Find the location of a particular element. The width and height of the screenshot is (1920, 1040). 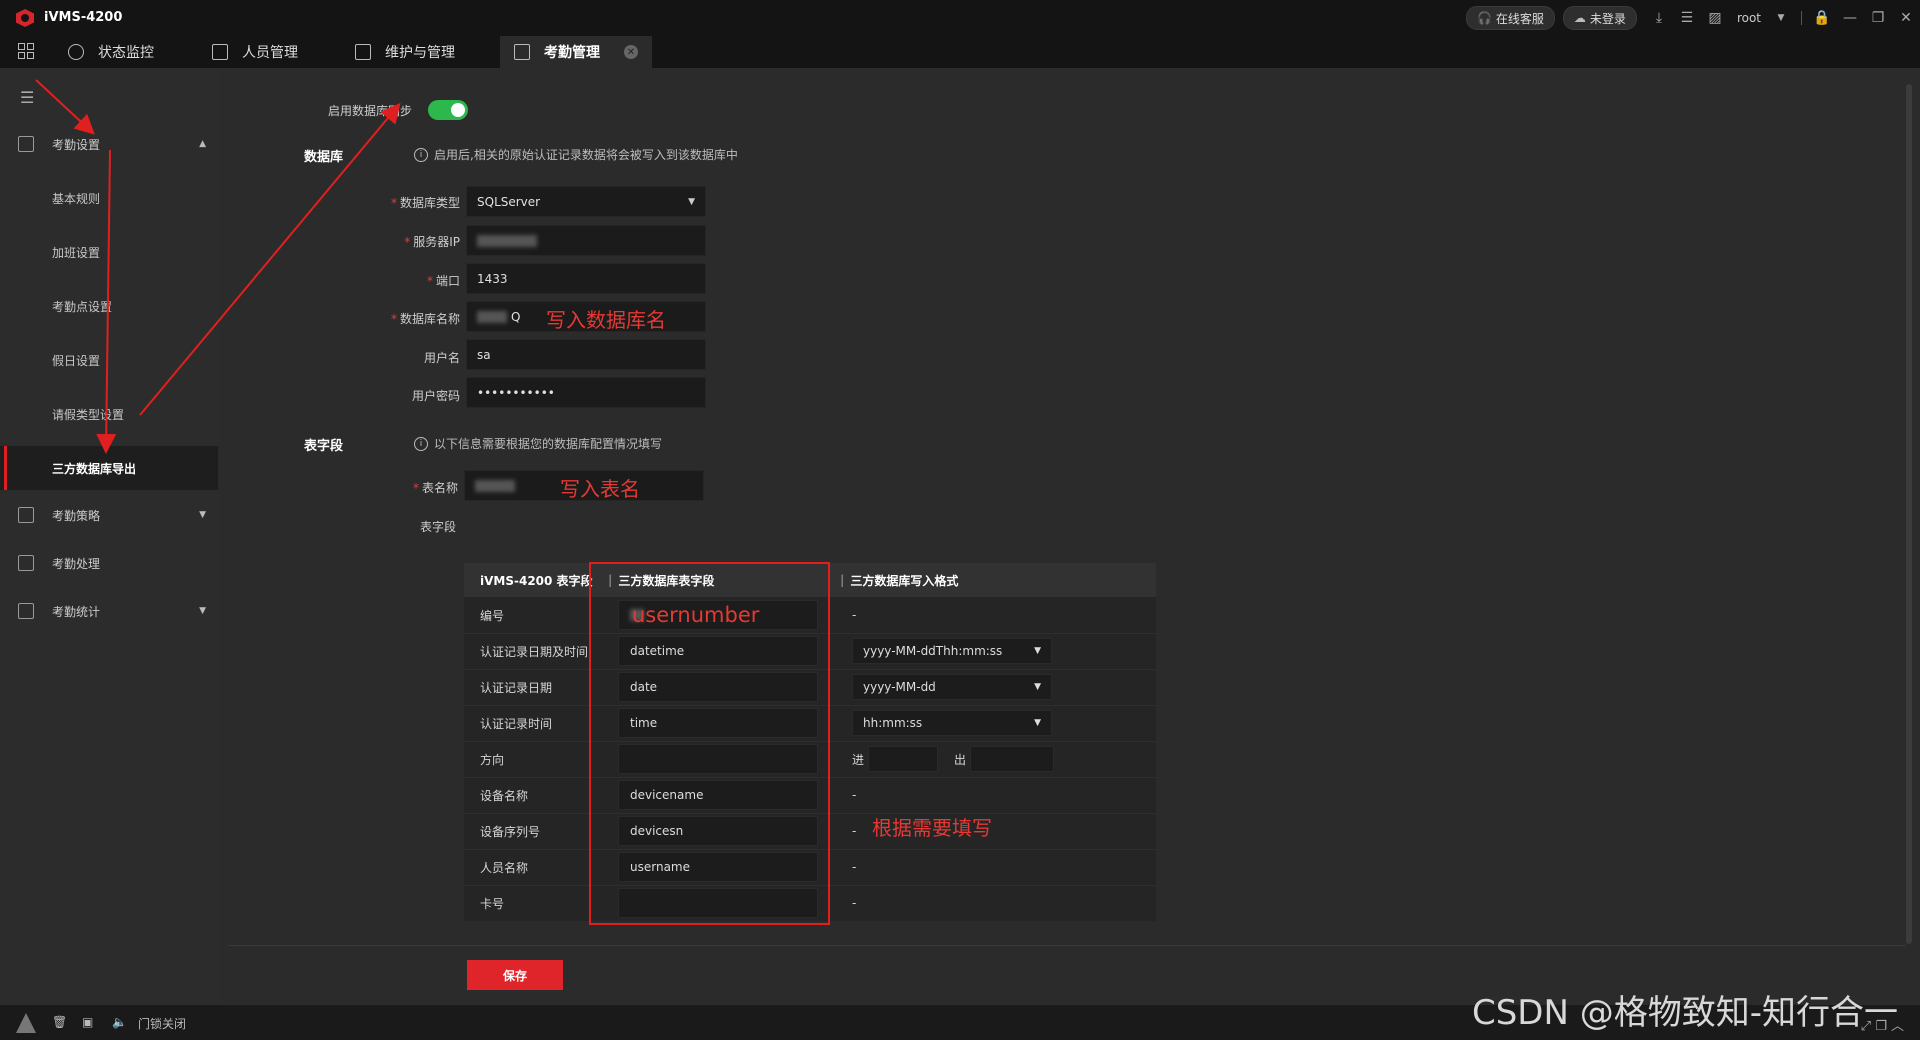

header-write-format: | 三方数据库写入格式 is located at coordinates (899, 580).